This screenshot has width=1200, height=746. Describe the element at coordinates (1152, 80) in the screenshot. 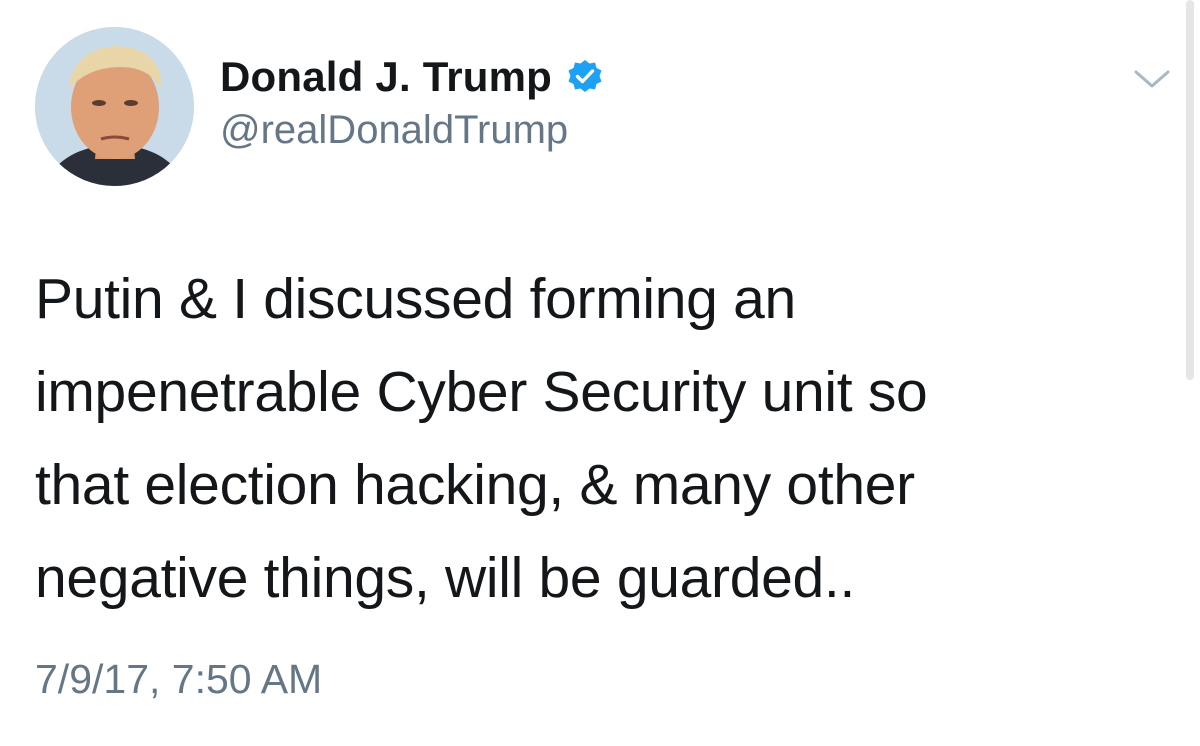

I see `chevron-down-icon` at that location.